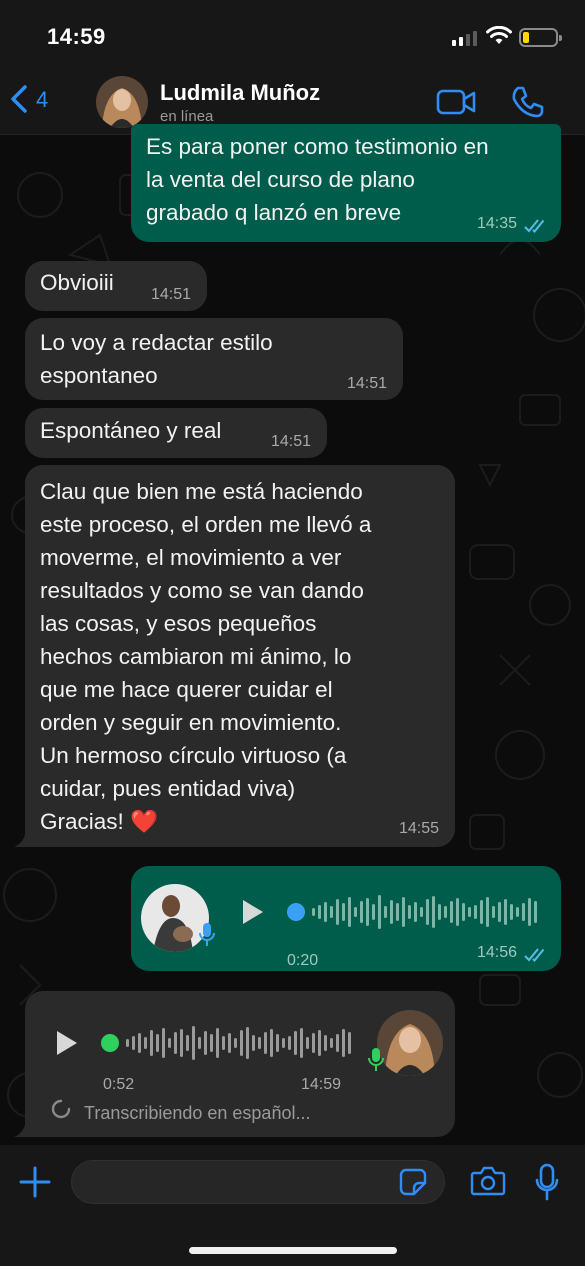 The width and height of the screenshot is (585, 1266). Describe the element at coordinates (527, 102) in the screenshot. I see `phone-call-icon` at that location.